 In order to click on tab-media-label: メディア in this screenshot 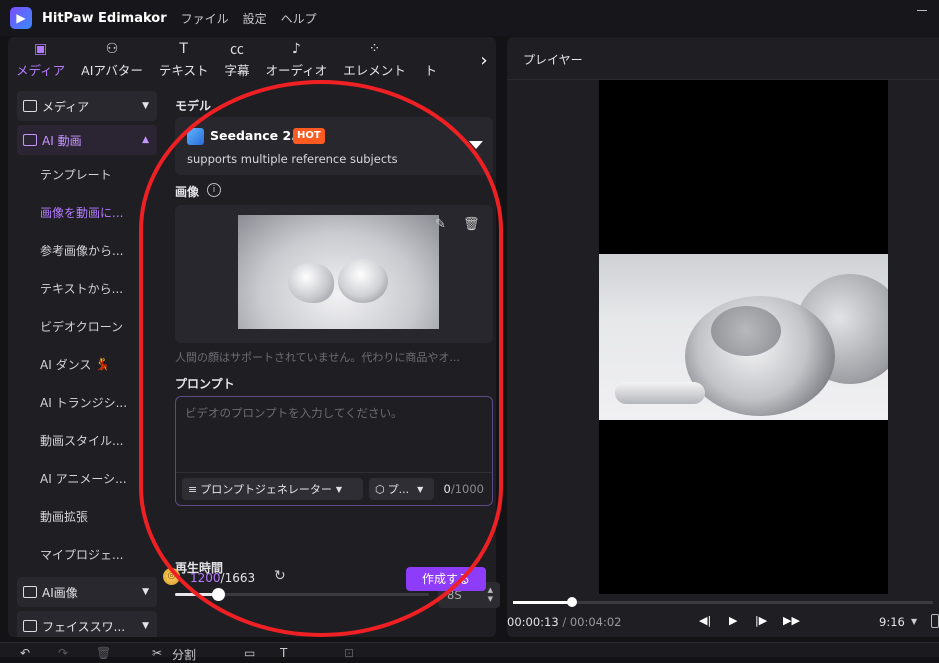, I will do `click(41, 70)`.